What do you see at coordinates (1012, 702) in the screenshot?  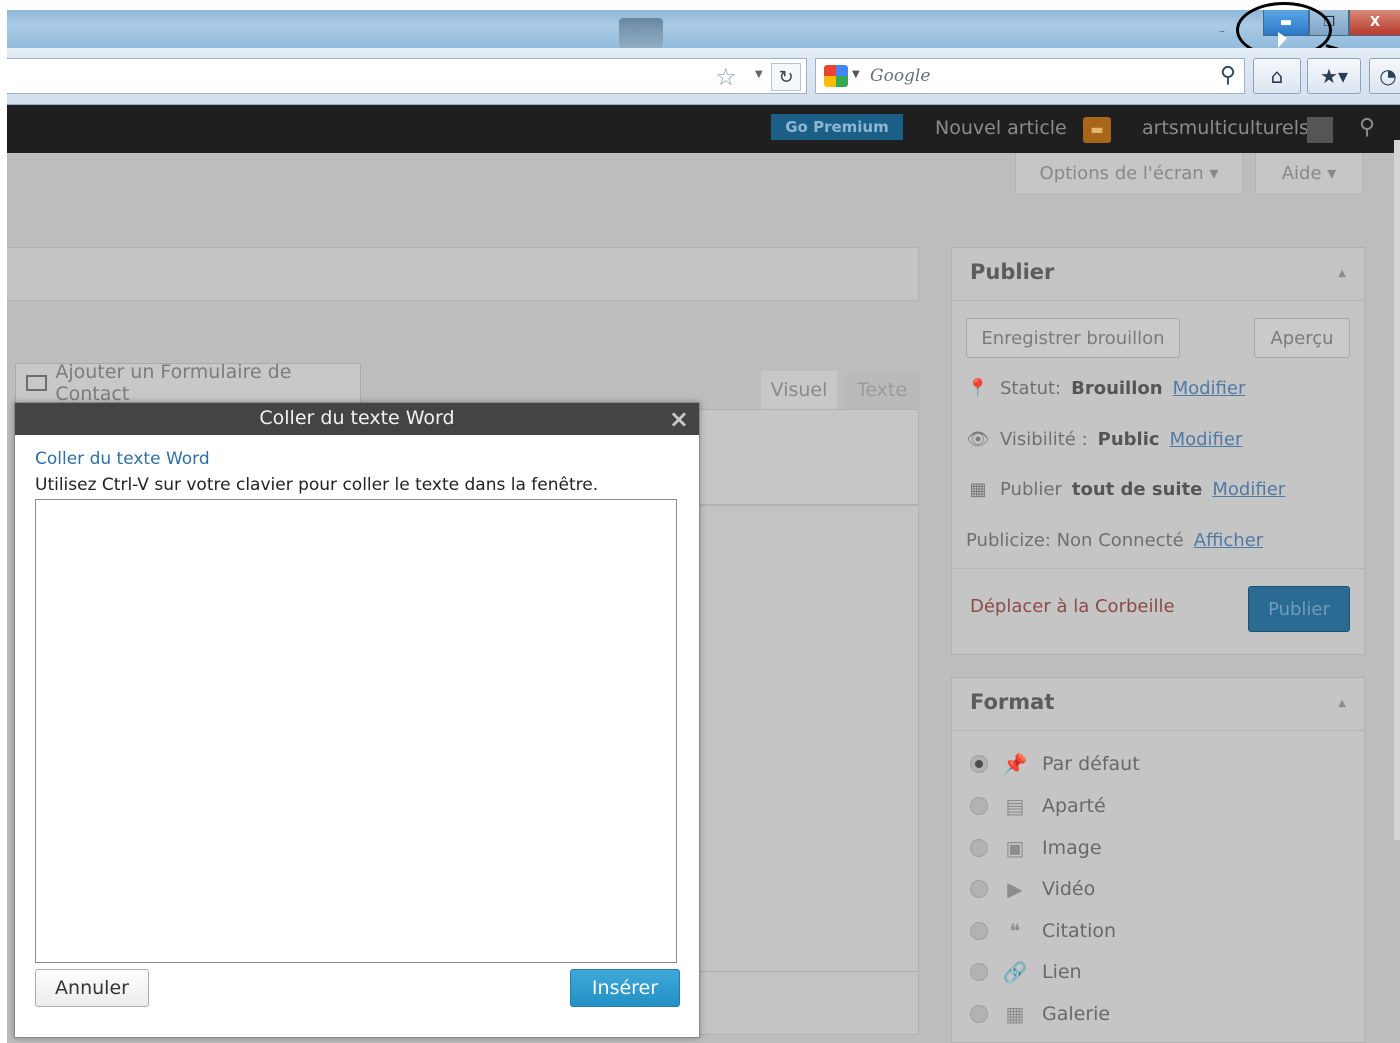 I see `format-panel-title: Format` at bounding box center [1012, 702].